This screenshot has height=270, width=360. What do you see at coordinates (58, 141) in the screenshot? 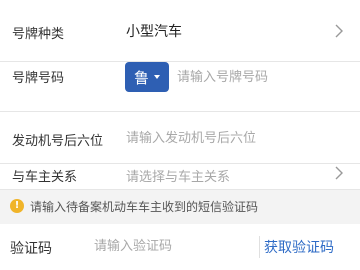
I see `engine-number-label: 发动机号后六位` at bounding box center [58, 141].